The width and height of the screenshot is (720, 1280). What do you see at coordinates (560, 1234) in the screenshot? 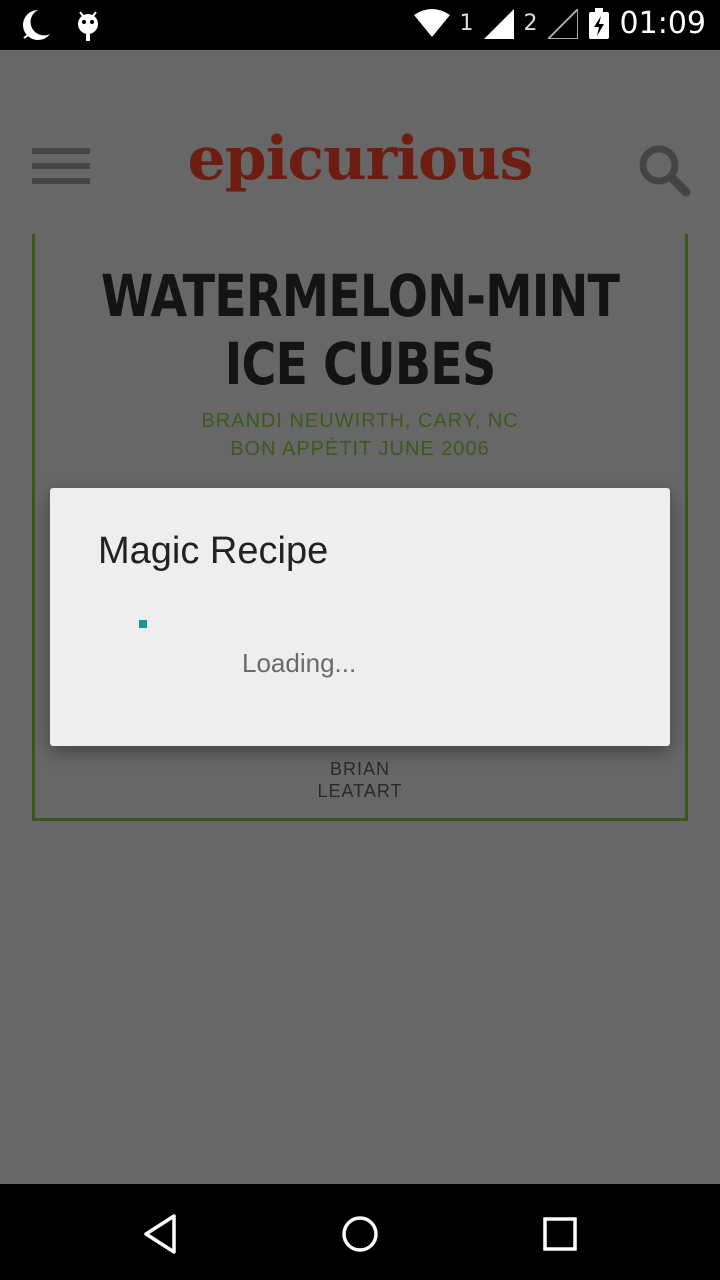
I see `recents-icon` at bounding box center [560, 1234].